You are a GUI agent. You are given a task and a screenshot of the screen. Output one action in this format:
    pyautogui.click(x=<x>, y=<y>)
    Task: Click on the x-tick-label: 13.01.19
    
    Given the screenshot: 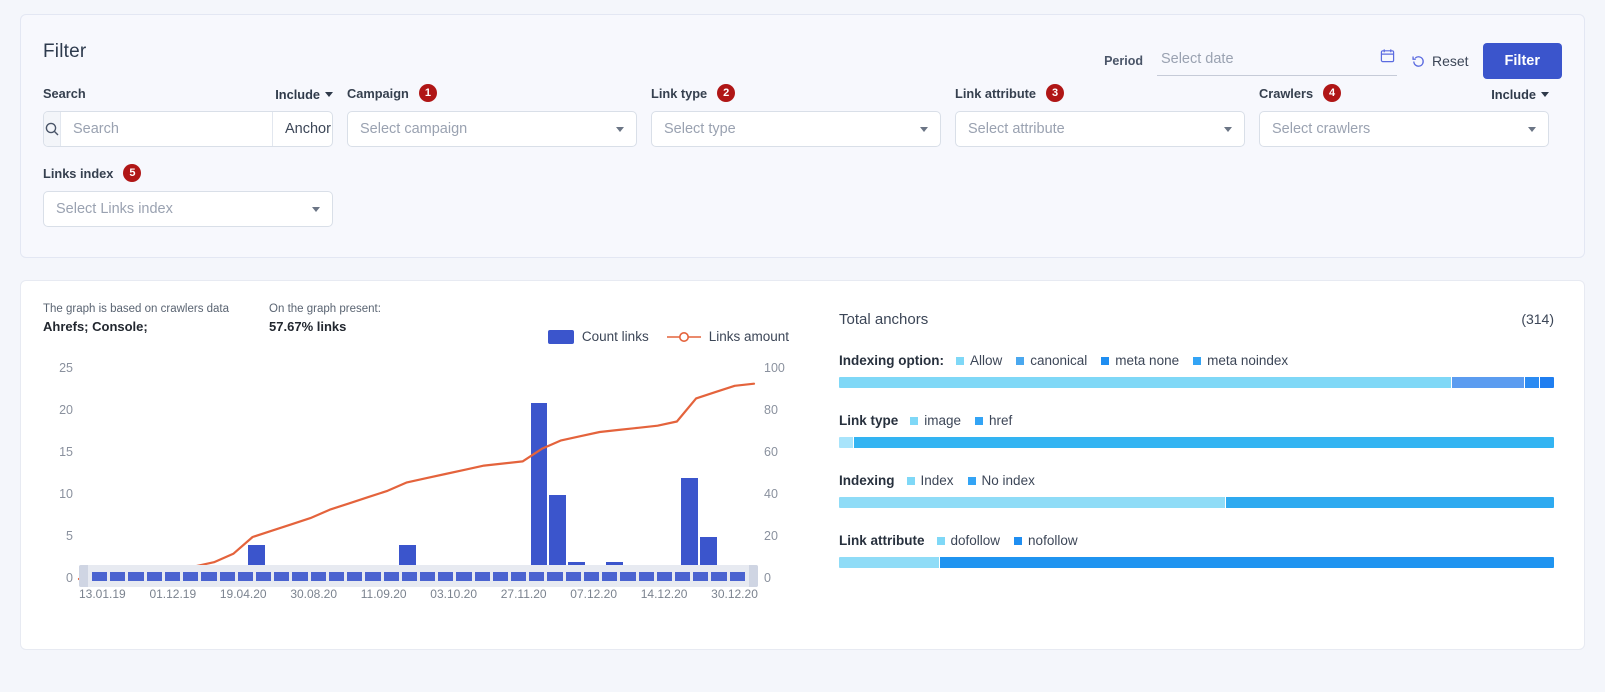 What is the action you would take?
    pyautogui.click(x=102, y=594)
    